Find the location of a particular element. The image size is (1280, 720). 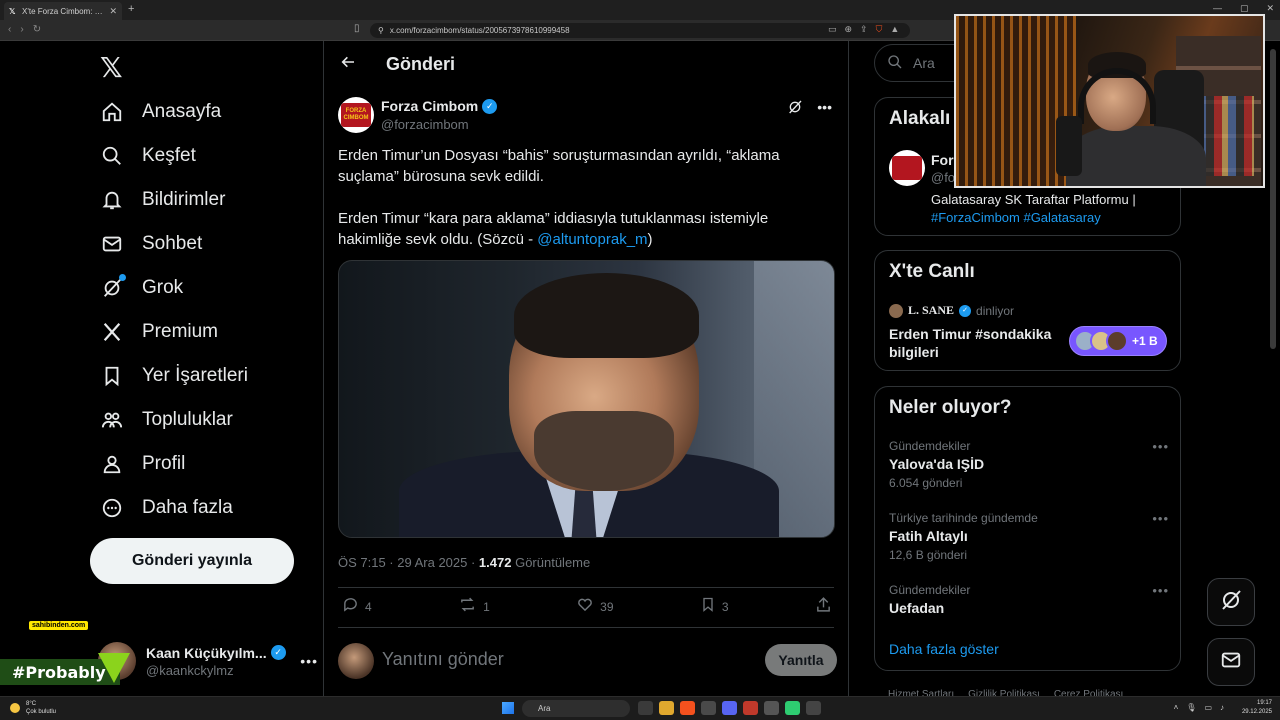

account-switcher: Kaan Küçükyılm... ✓ @kaankckylmz ••• is located at coordinates (208, 661).